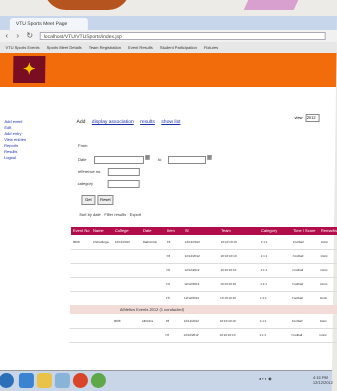 The height and width of the screenshot is (391, 337). What do you see at coordinates (113, 122) in the screenshot?
I see `action-link: display association` at bounding box center [113, 122].